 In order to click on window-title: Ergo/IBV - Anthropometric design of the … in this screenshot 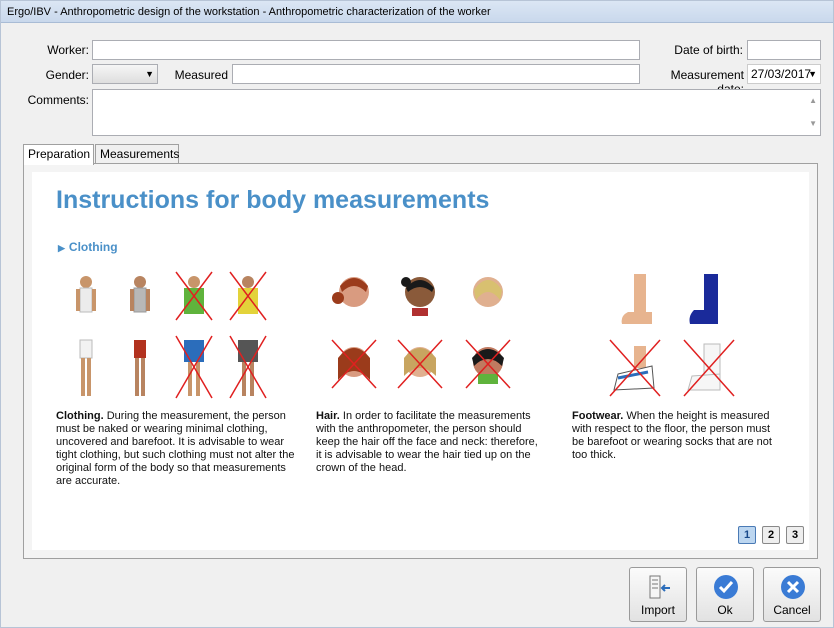, I will do `click(417, 12)`.